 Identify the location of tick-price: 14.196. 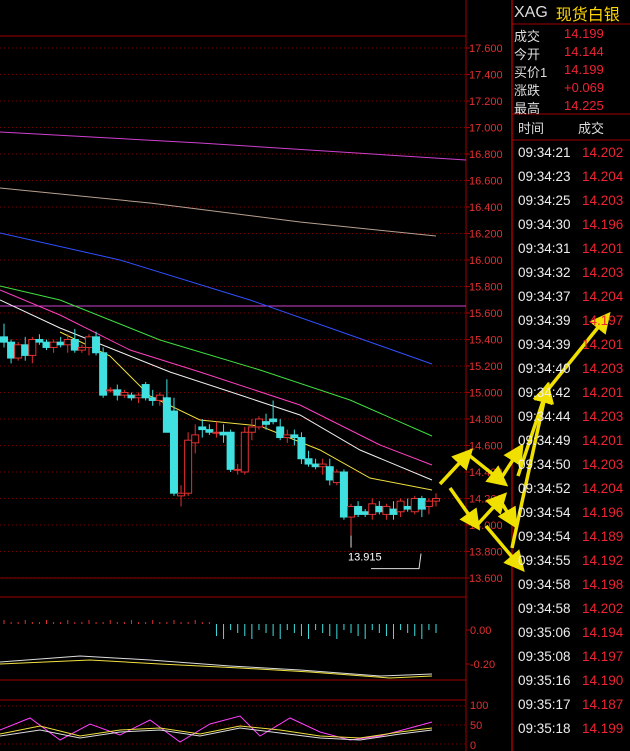
(603, 224).